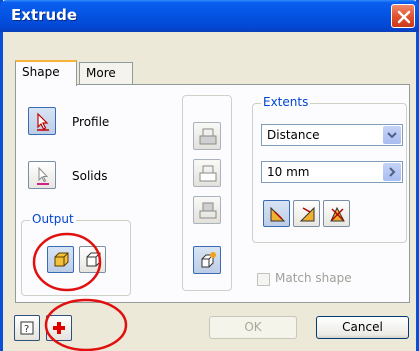  Describe the element at coordinates (91, 122) in the screenshot. I see `profile-label: Profile` at that location.